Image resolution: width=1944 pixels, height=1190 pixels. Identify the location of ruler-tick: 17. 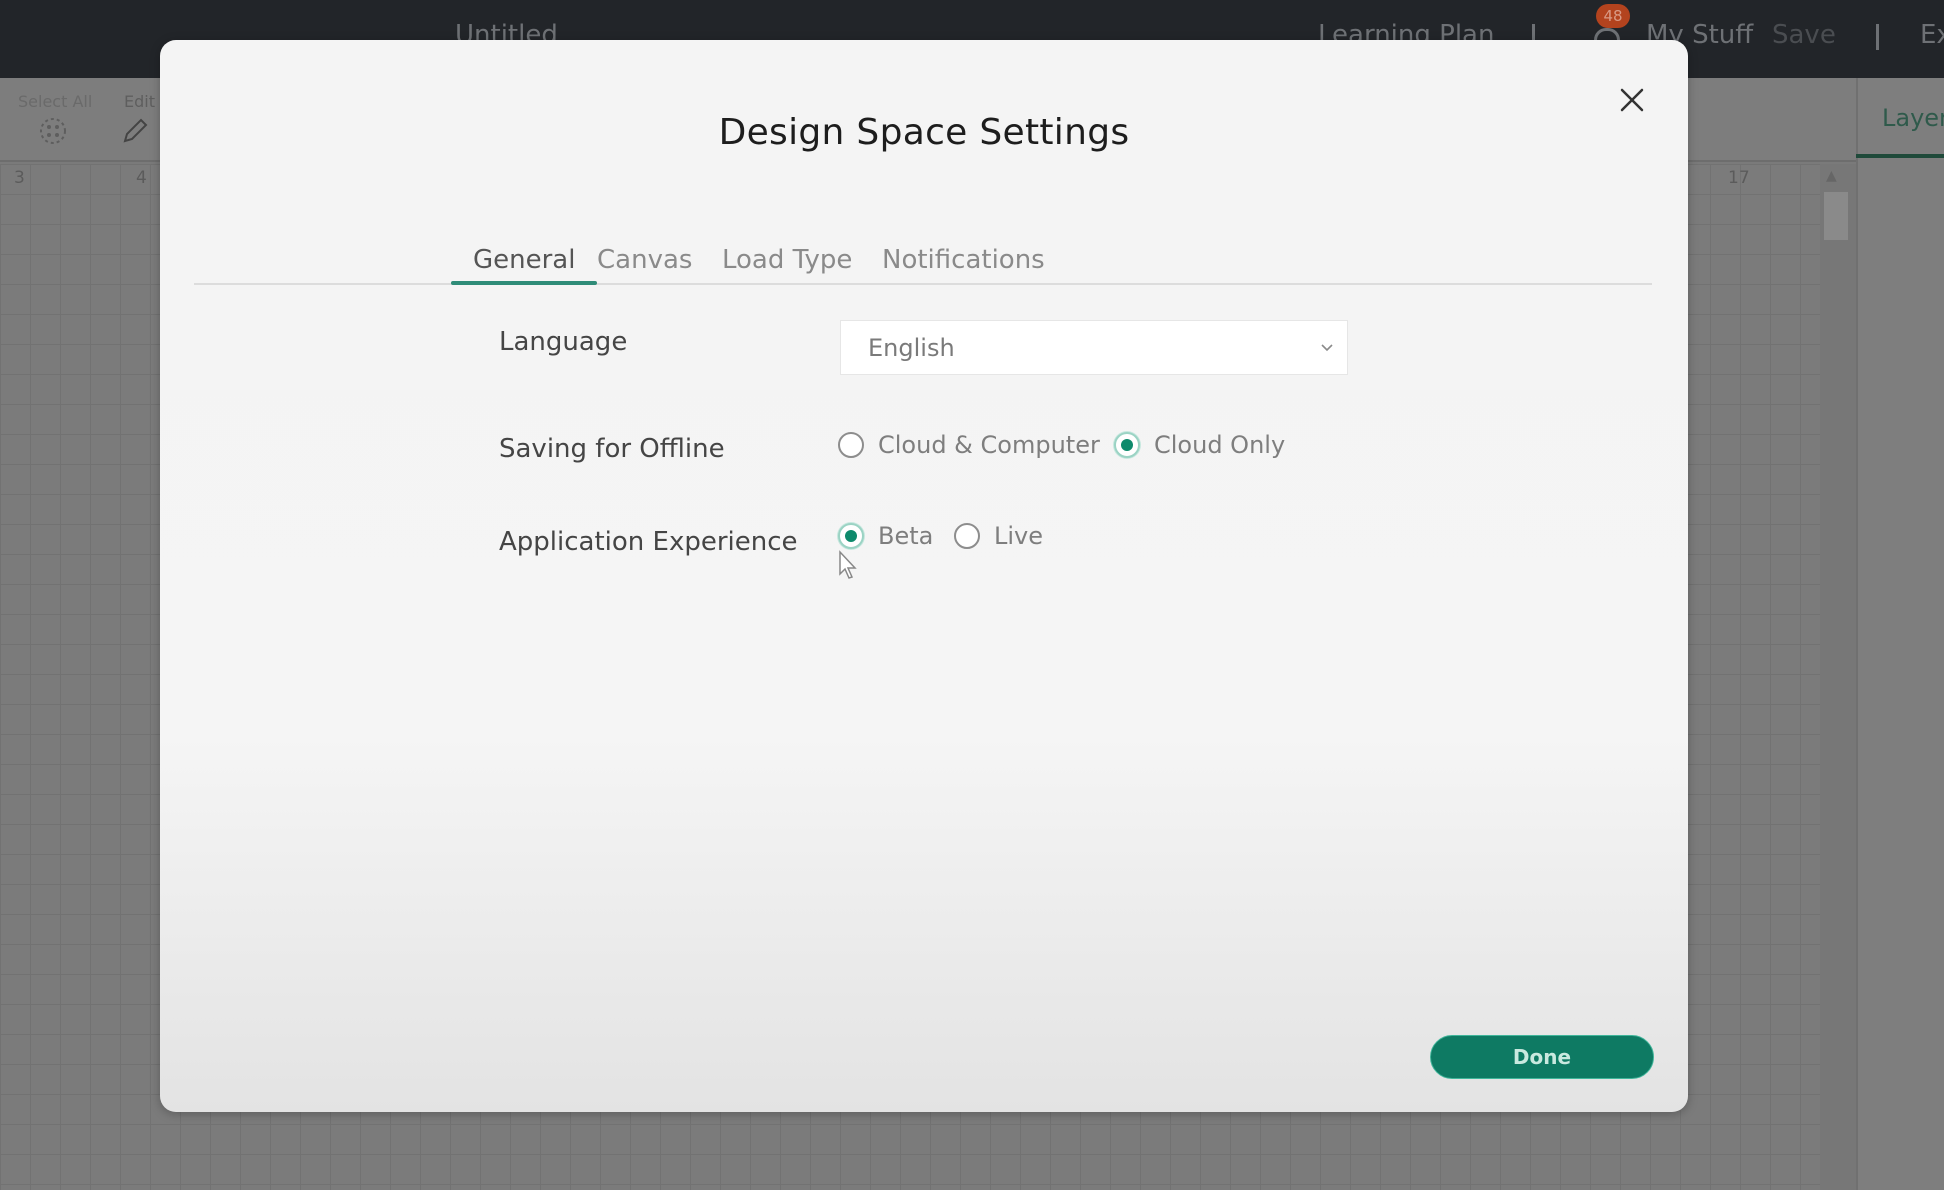
(1739, 178).